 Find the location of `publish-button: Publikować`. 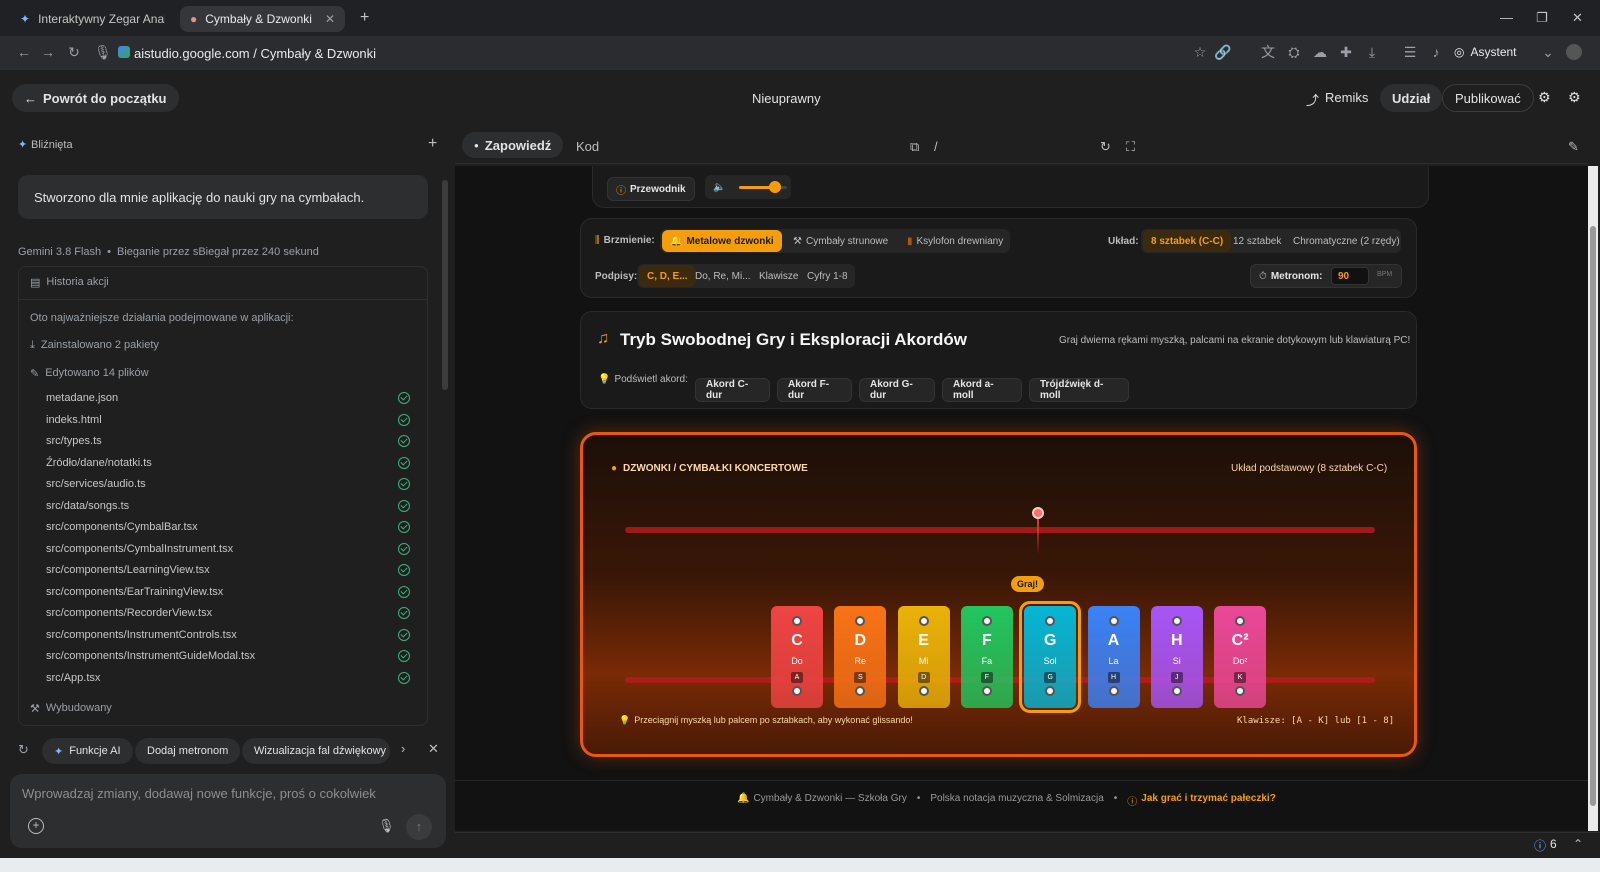

publish-button: Publikować is located at coordinates (1488, 98).